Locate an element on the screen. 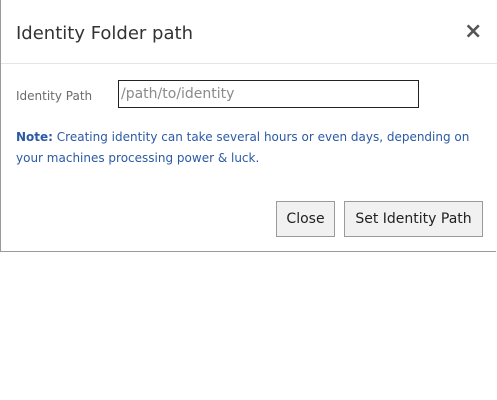  identity-path-label: Identity Path is located at coordinates (54, 96).